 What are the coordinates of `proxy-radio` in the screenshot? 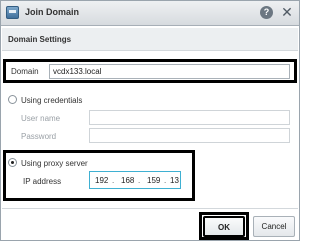 It's located at (12, 162).